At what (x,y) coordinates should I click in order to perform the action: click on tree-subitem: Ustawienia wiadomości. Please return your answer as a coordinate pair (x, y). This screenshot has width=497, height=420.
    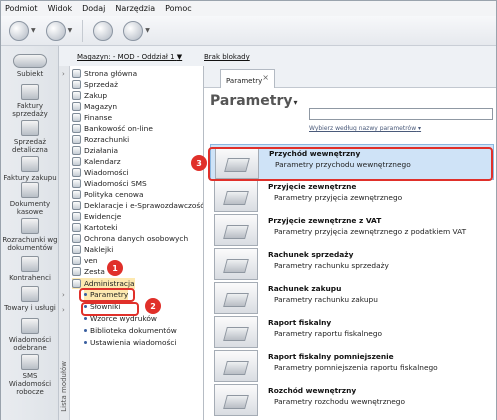
    Looking at the image, I should click on (130, 342).